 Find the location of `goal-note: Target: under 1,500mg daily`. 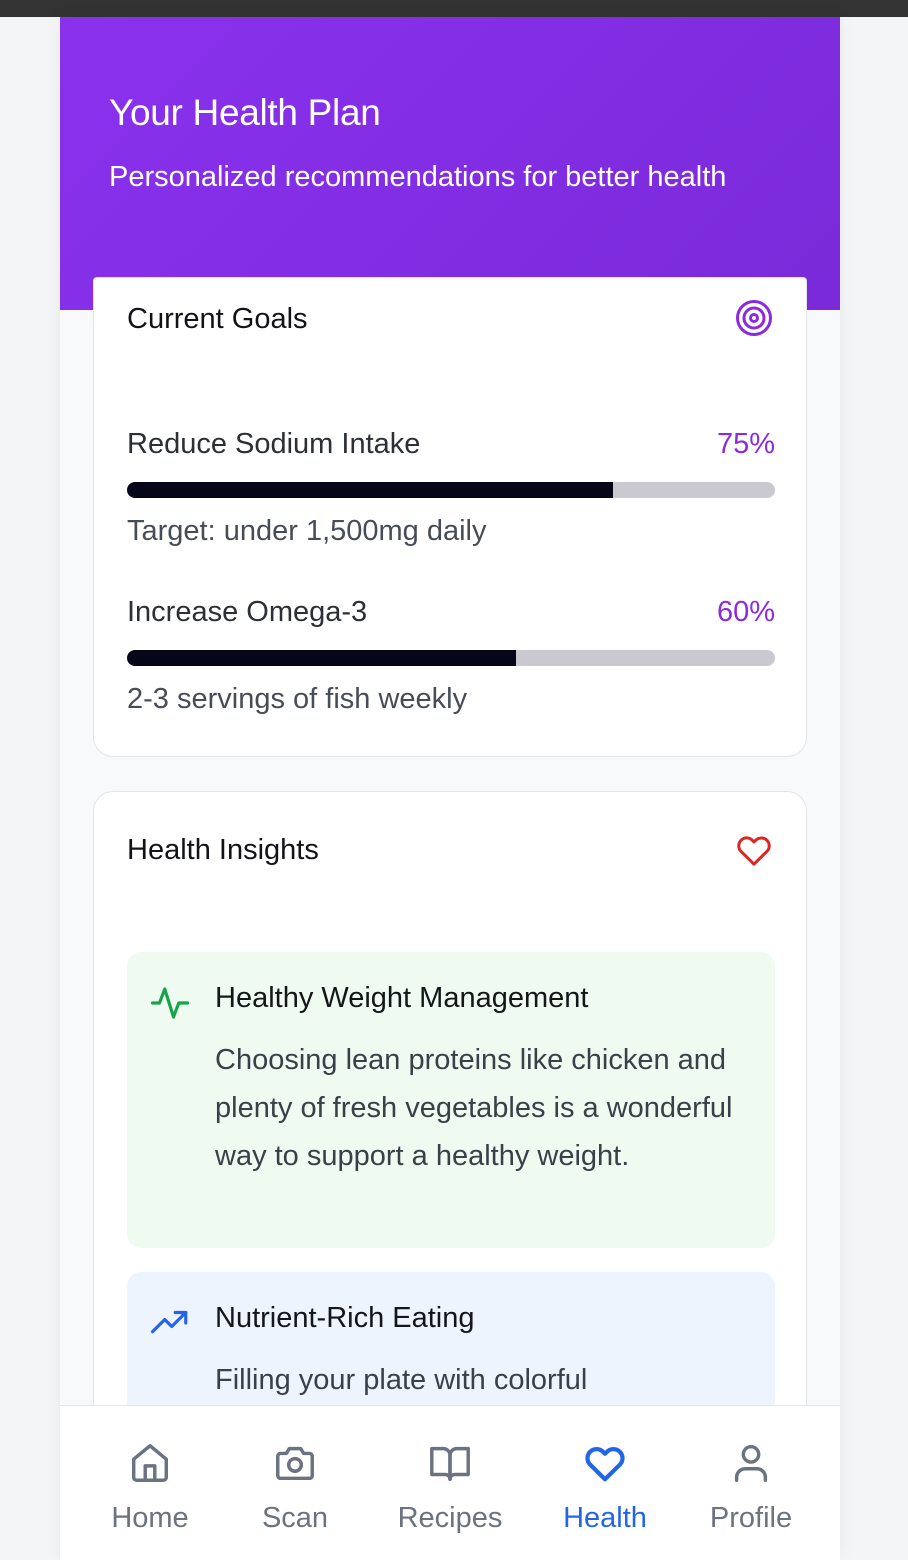

goal-note: Target: under 1,500mg daily is located at coordinates (307, 531).